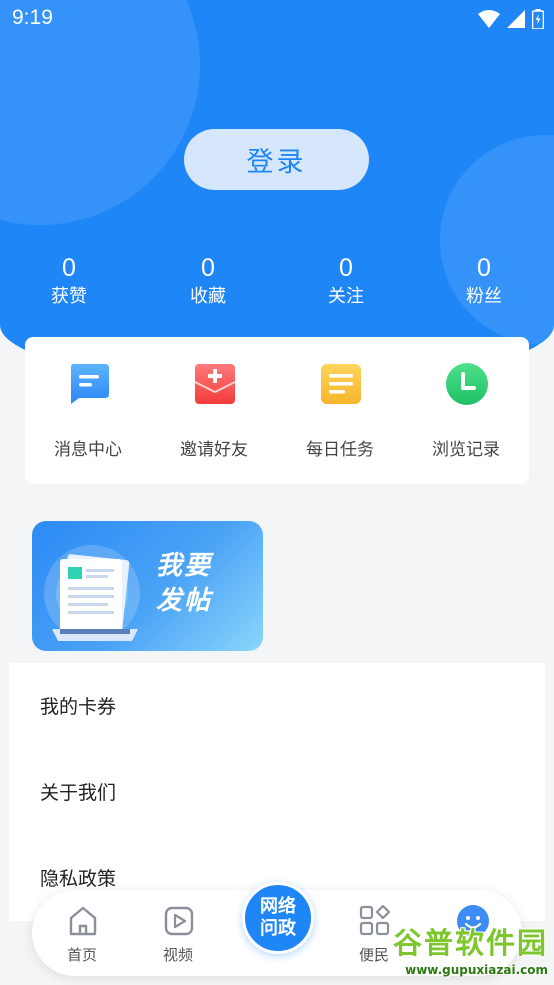 The width and height of the screenshot is (554, 985). What do you see at coordinates (277, 284) in the screenshot?
I see `stats-row: 0 获赞 0 收藏 0 关注 0 粉丝` at bounding box center [277, 284].